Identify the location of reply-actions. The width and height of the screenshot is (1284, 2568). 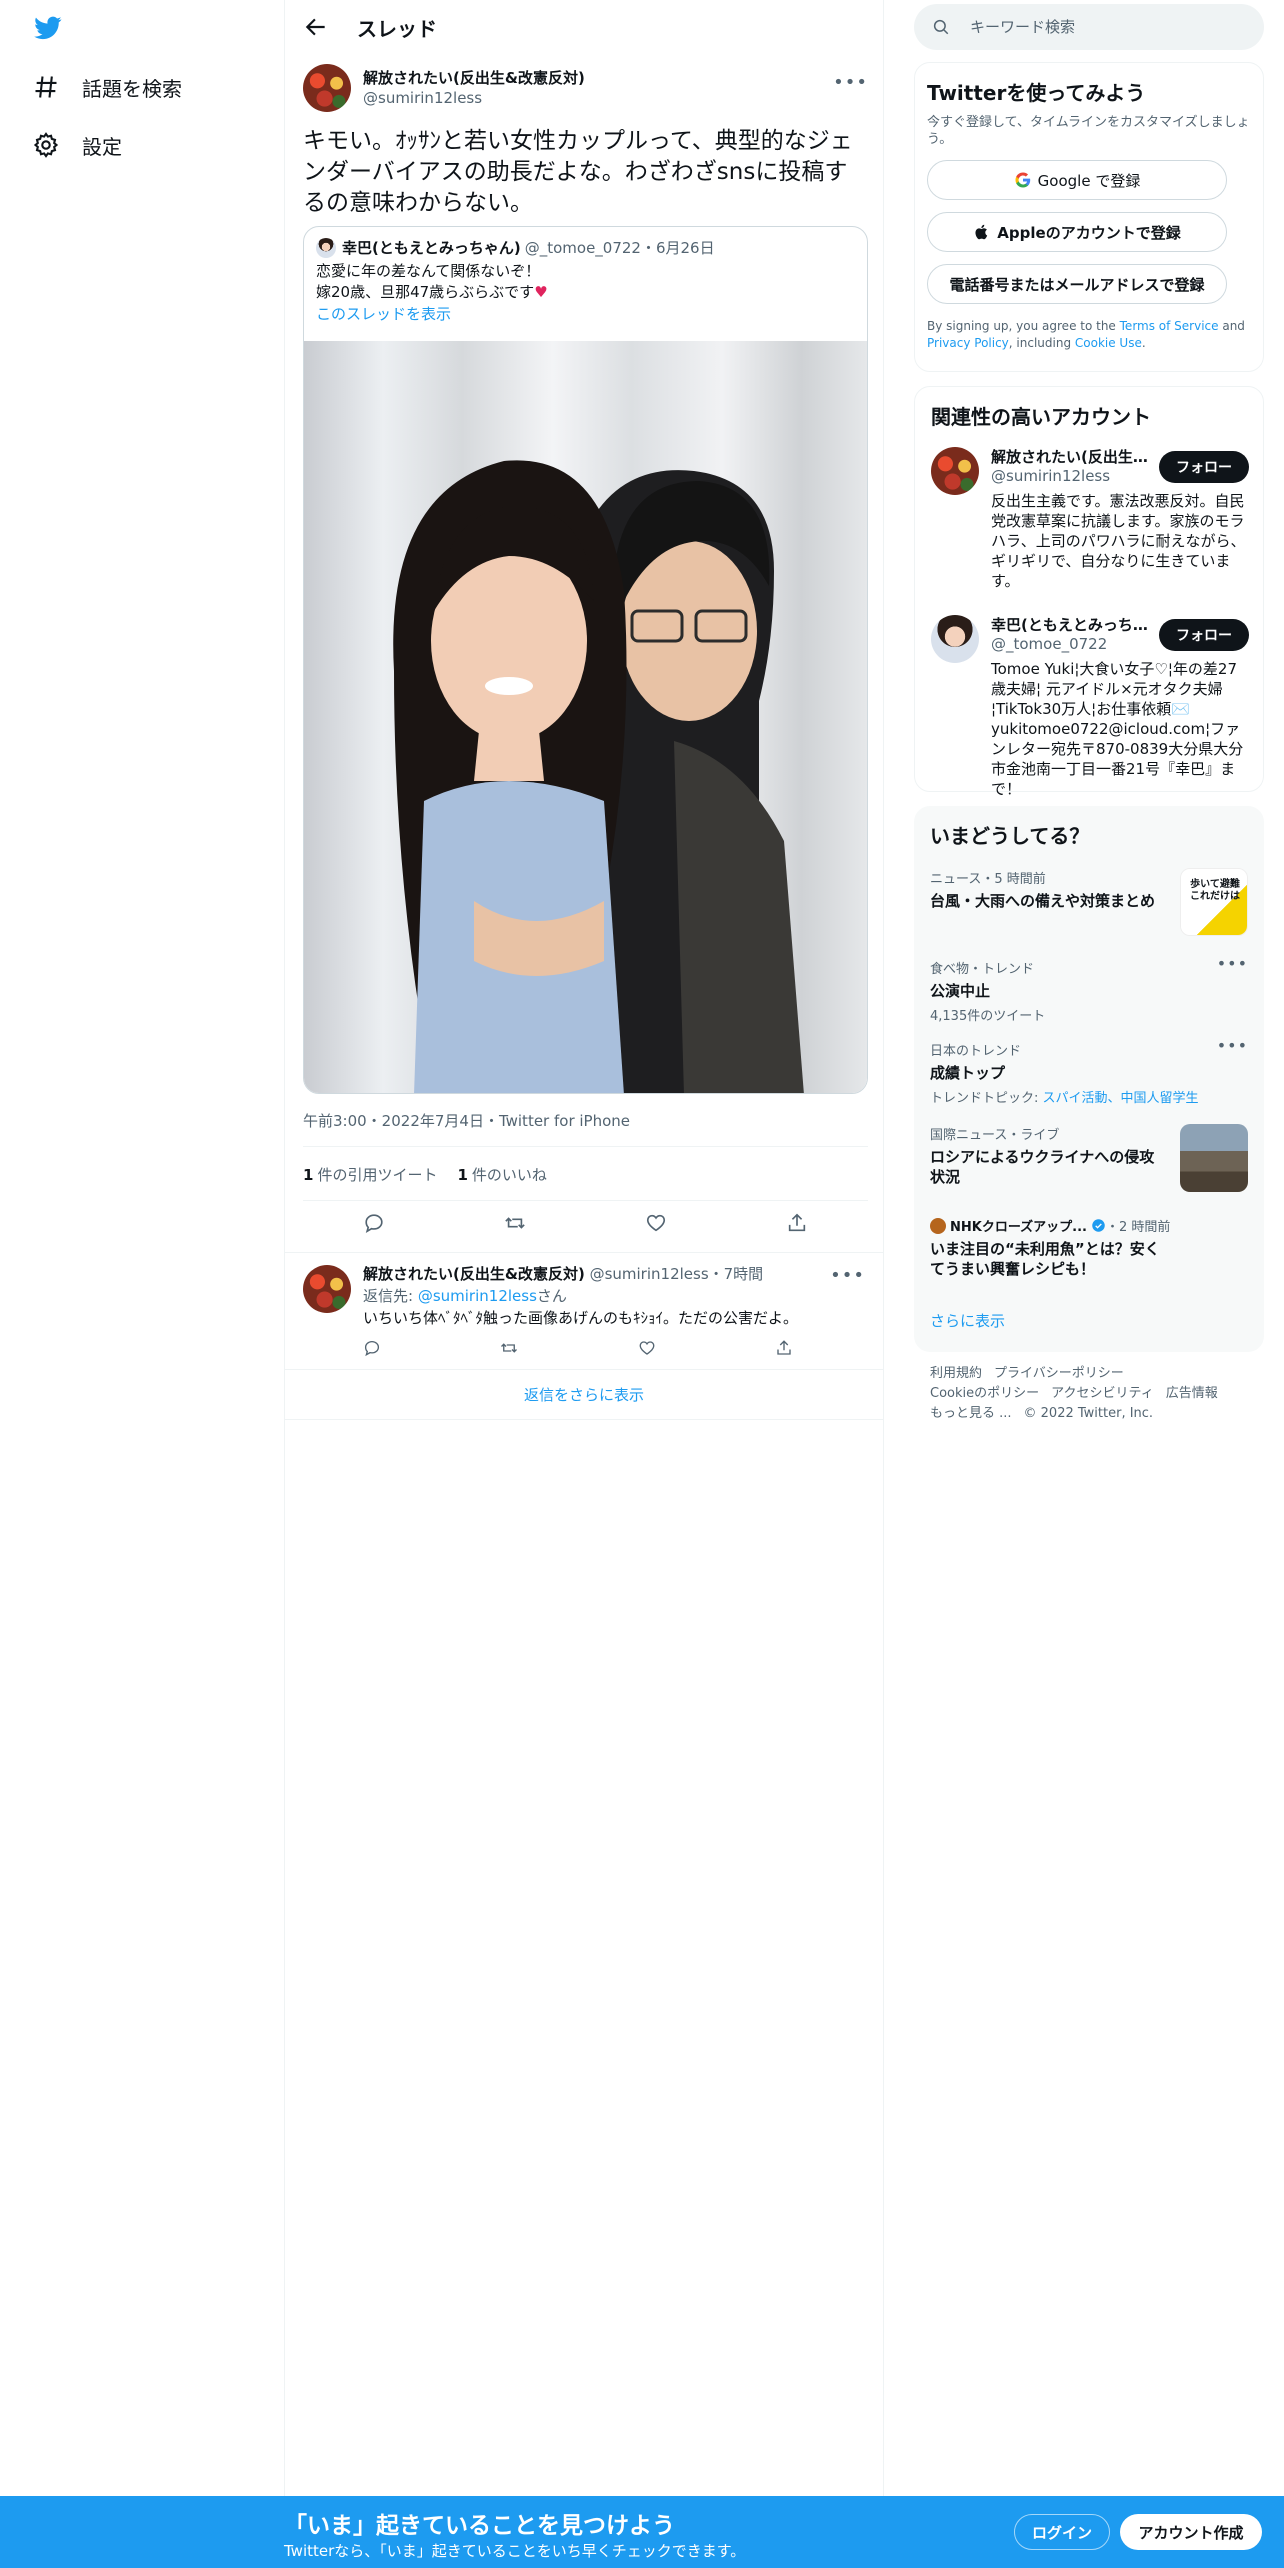
(578, 1348).